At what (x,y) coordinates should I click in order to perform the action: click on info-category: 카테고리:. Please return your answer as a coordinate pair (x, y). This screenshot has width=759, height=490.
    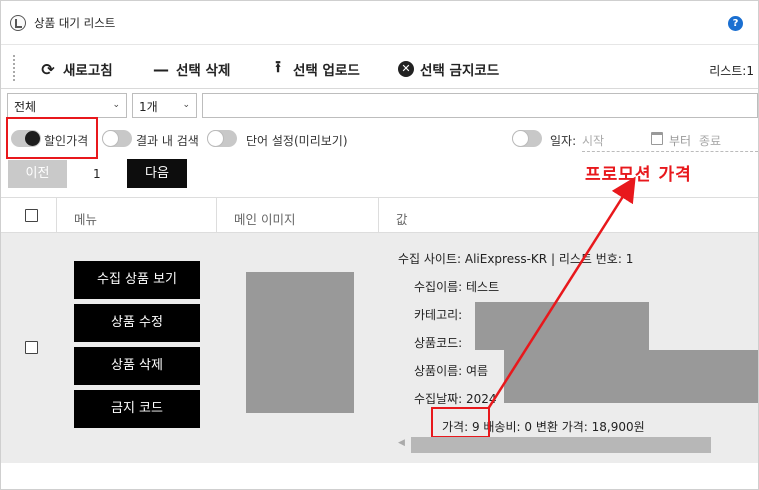
    Looking at the image, I should click on (438, 315).